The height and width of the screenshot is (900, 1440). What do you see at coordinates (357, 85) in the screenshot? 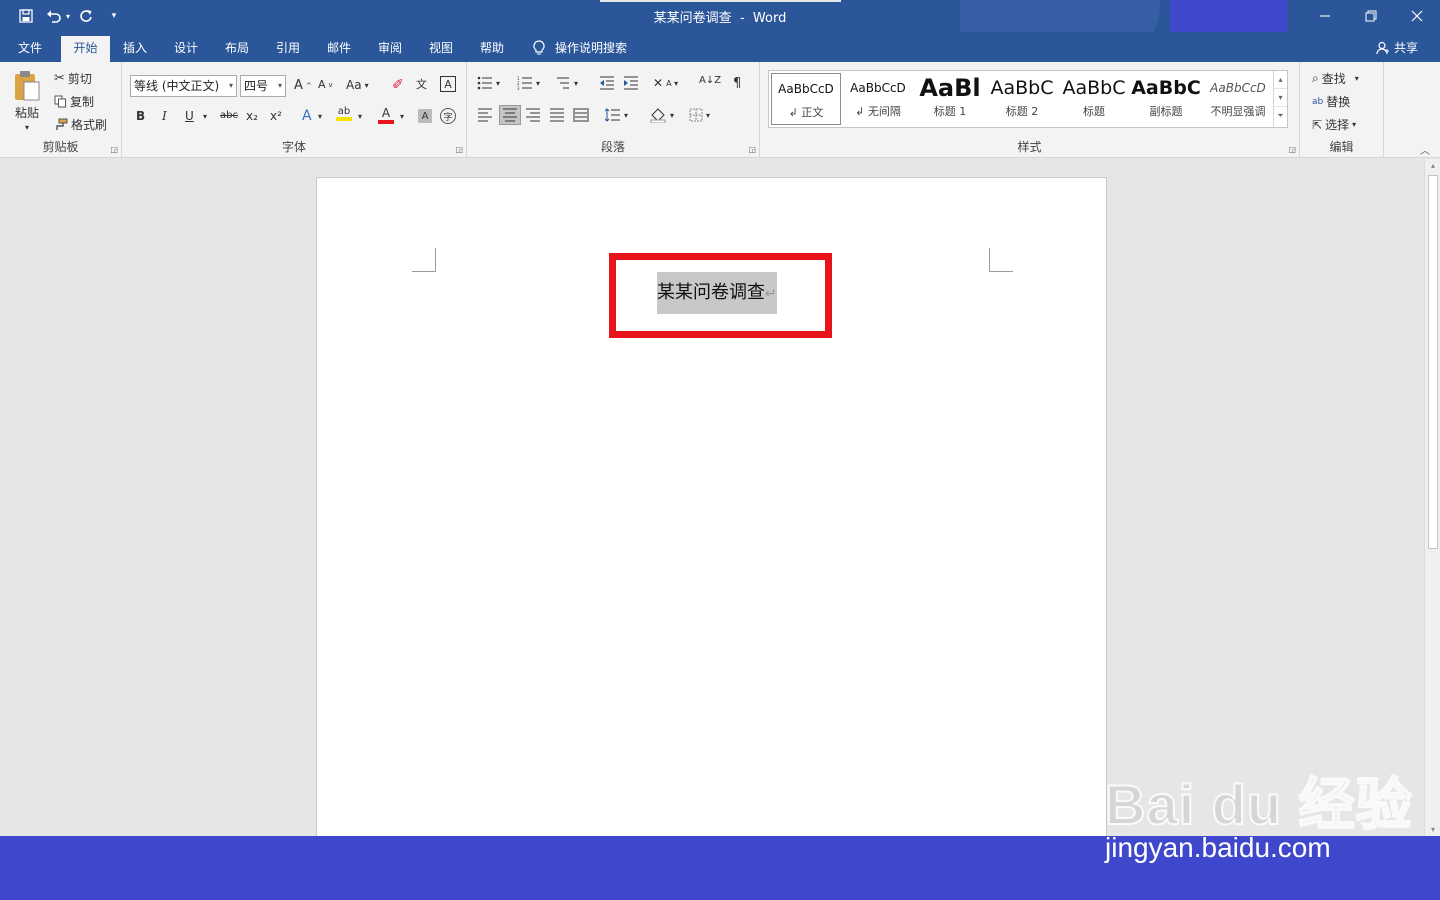
I see `change-case-button: Aa ▾` at bounding box center [357, 85].